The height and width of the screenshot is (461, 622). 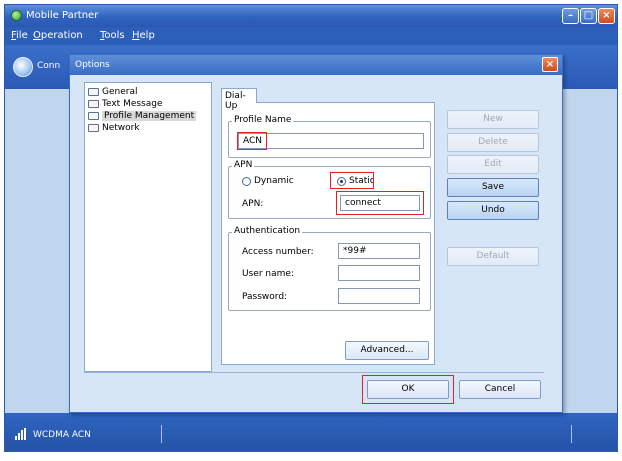 What do you see at coordinates (408, 389) in the screenshot?
I see `ok-button: OK` at bounding box center [408, 389].